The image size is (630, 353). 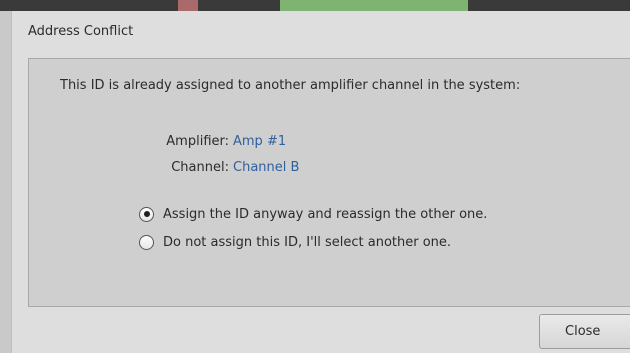 I want to click on dialog-title: Address Conflict, so click(x=81, y=31).